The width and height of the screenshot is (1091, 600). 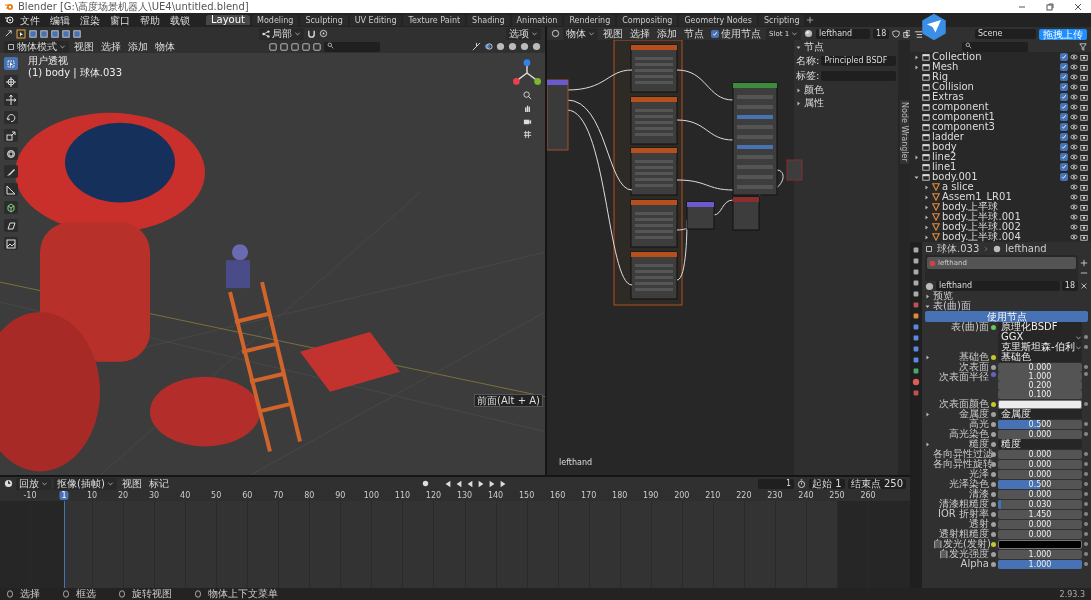 I want to click on outliner-item: Mesh, so click(x=945, y=67).